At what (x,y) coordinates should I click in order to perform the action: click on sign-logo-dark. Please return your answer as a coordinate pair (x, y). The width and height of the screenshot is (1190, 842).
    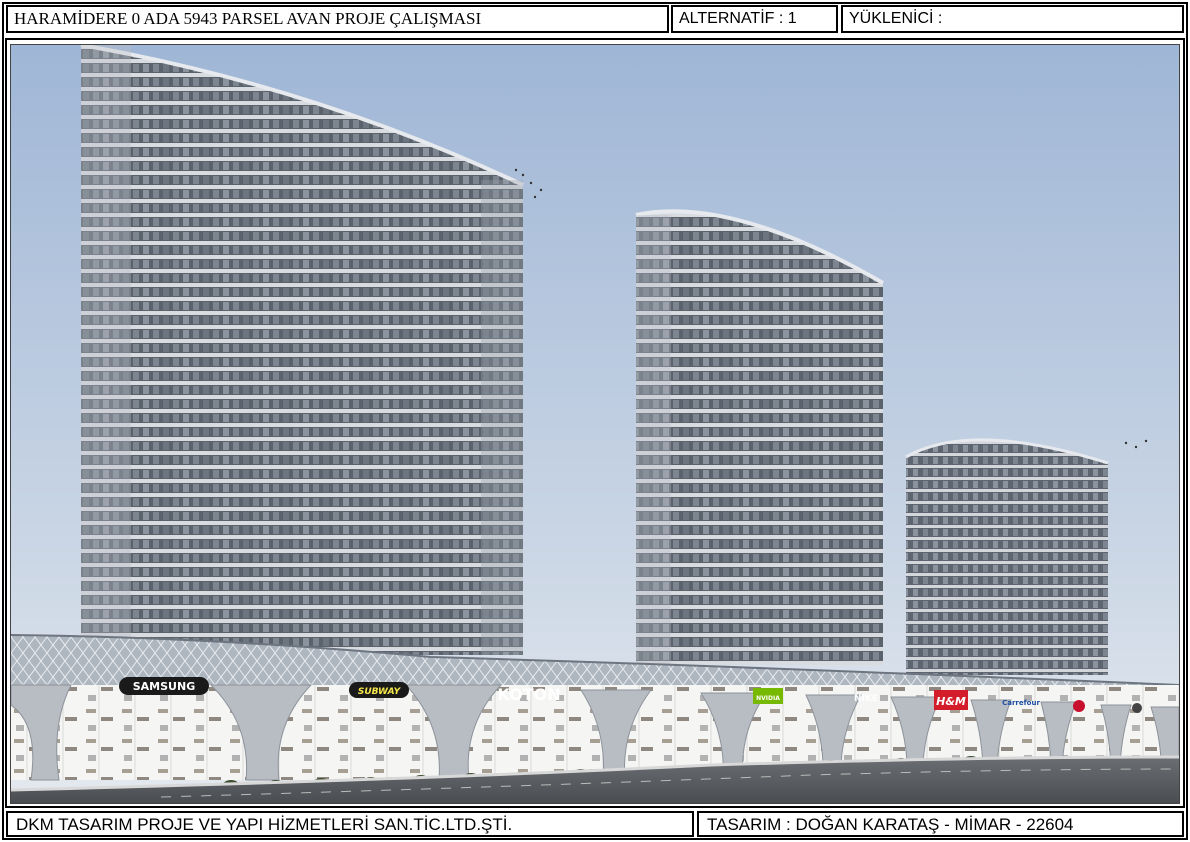
    Looking at the image, I should click on (1137, 708).